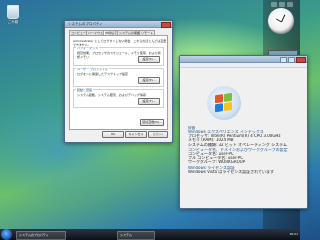 This screenshot has height=240, width=320. Describe the element at coordinates (136, 134) in the screenshot. I see `cancel-button: キャンセル` at that location.